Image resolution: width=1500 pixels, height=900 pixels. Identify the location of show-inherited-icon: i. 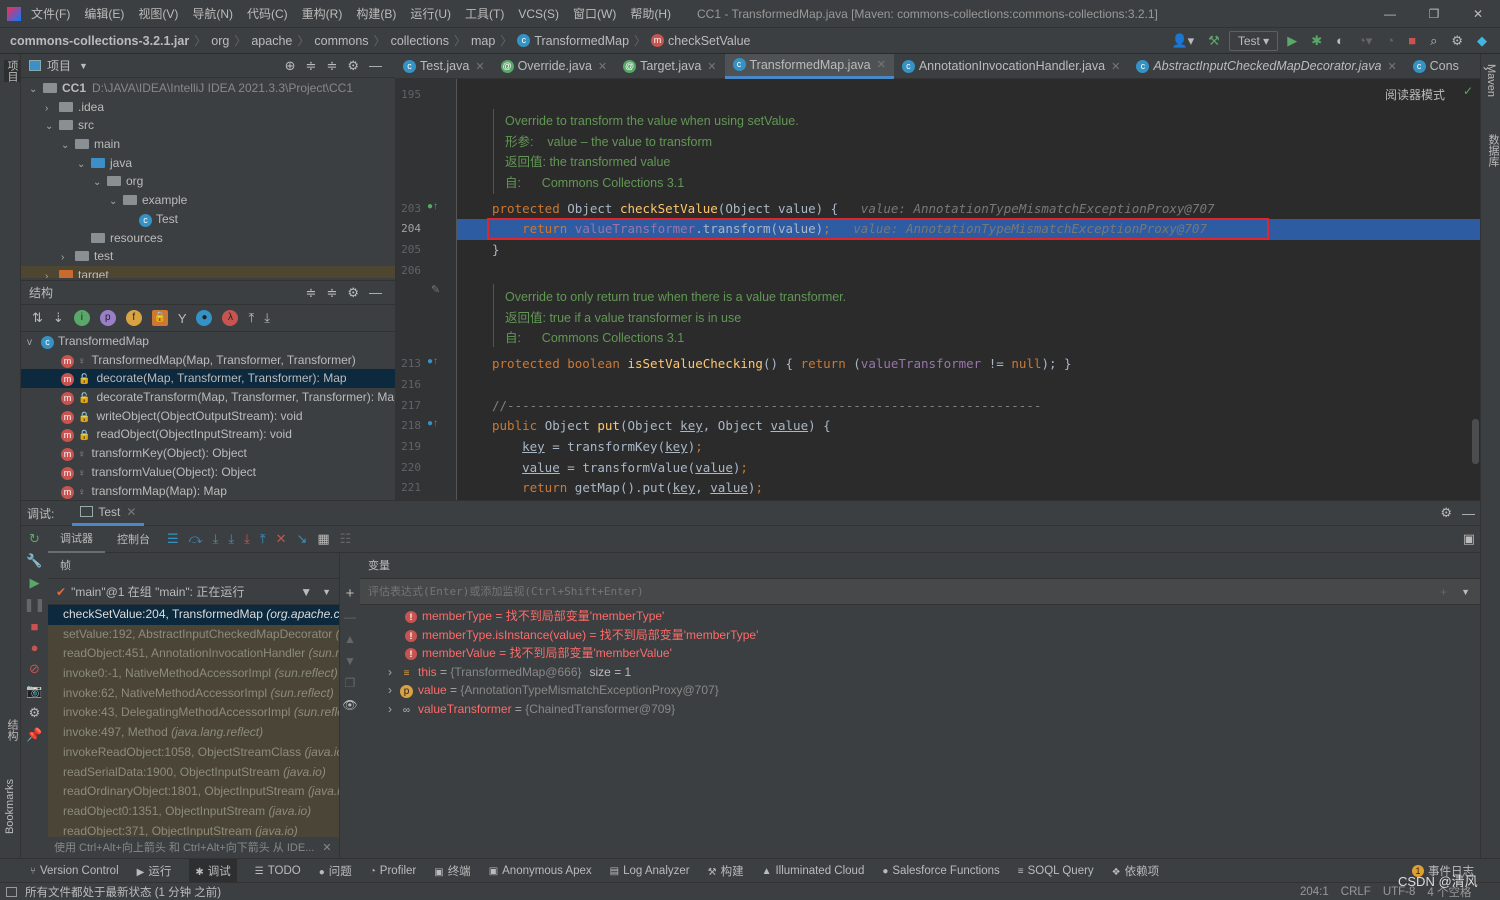
(81, 318).